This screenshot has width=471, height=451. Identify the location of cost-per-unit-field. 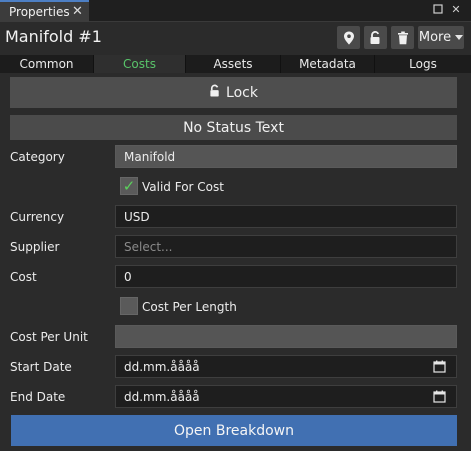
(286, 336).